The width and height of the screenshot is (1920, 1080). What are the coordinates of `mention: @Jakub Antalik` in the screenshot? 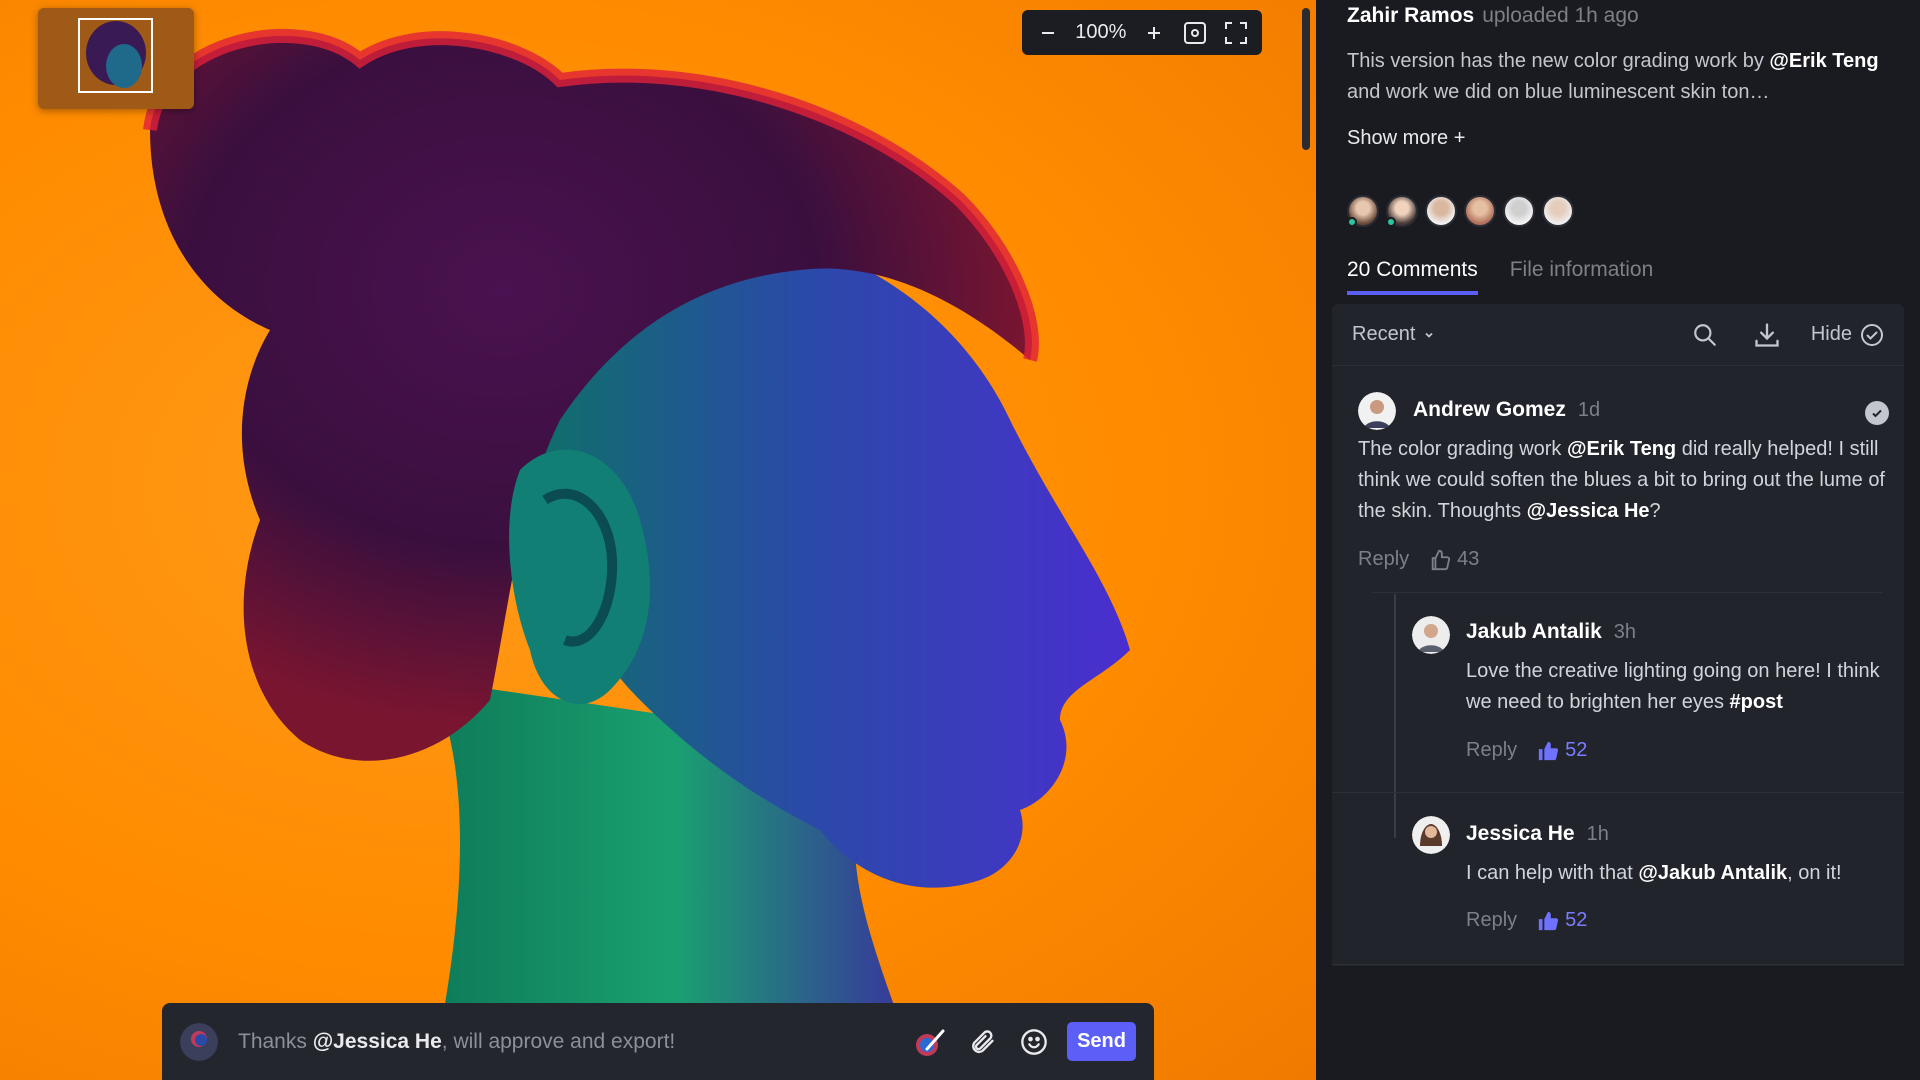 It's located at (1712, 873).